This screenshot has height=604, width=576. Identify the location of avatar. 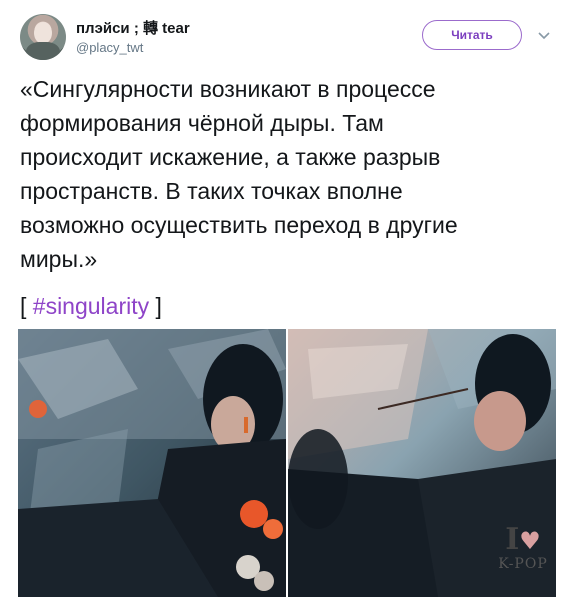
(43, 37).